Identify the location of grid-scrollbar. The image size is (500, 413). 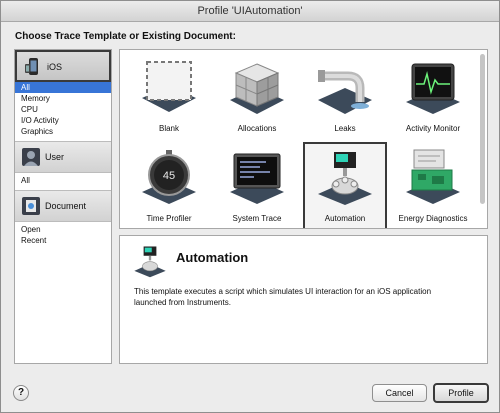
(482, 129).